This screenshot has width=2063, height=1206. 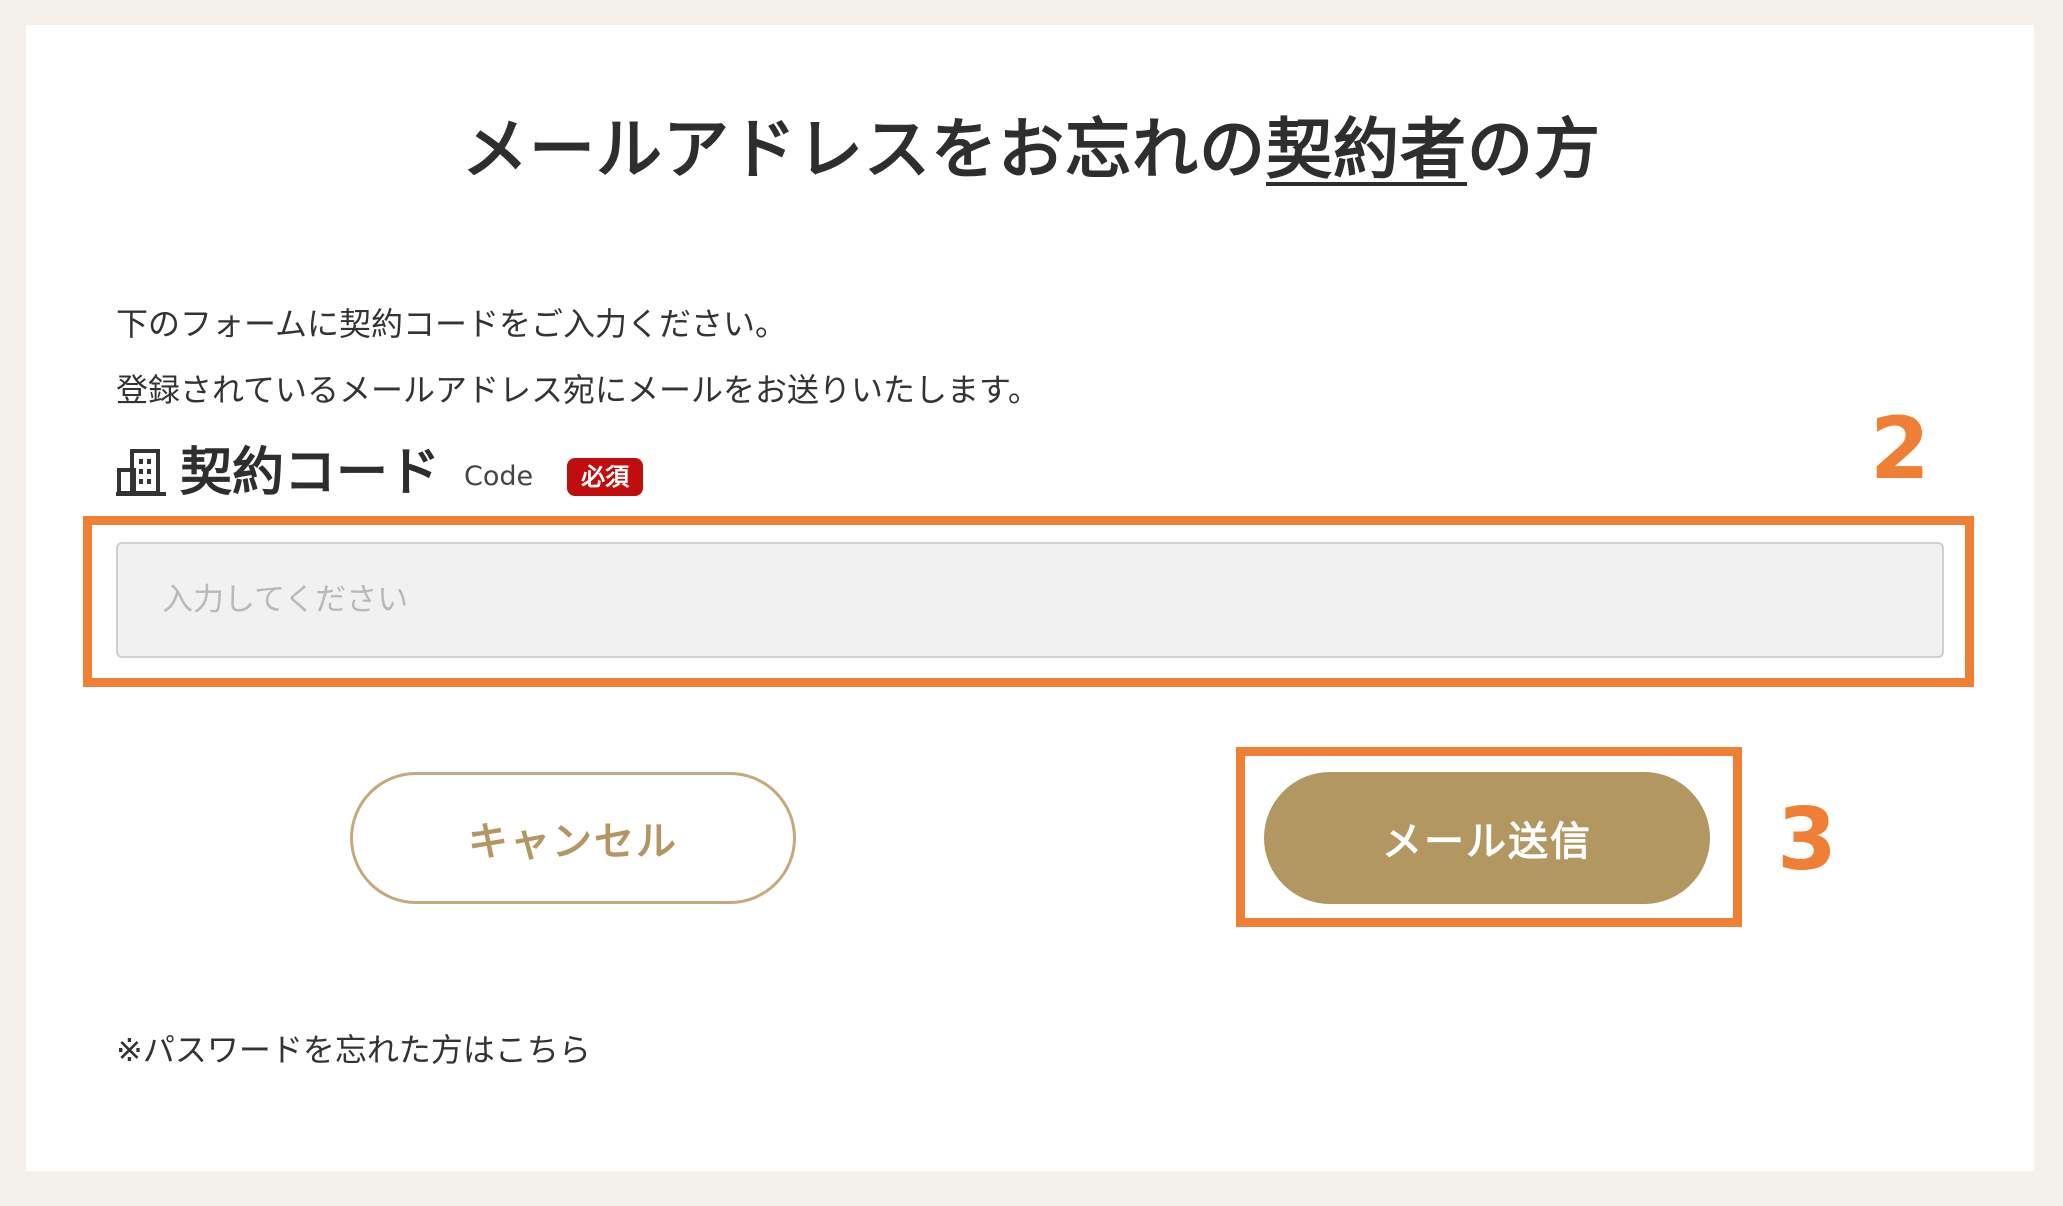 What do you see at coordinates (499, 476) in the screenshot?
I see `contract-code-sublabel: Code` at bounding box center [499, 476].